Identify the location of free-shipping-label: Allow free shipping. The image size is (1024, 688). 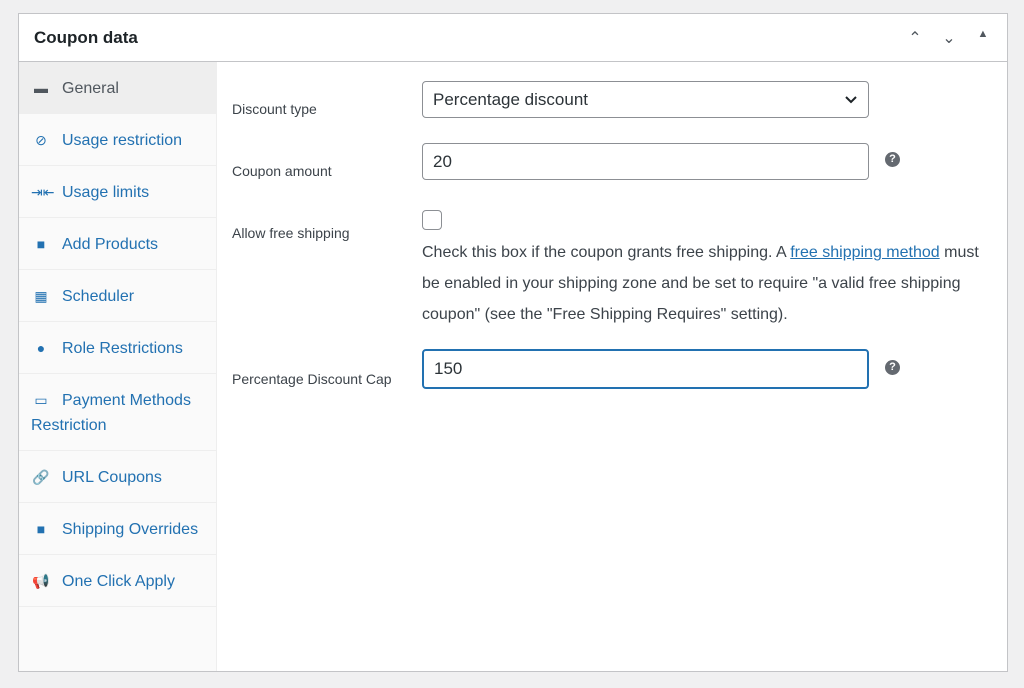
(291, 233).